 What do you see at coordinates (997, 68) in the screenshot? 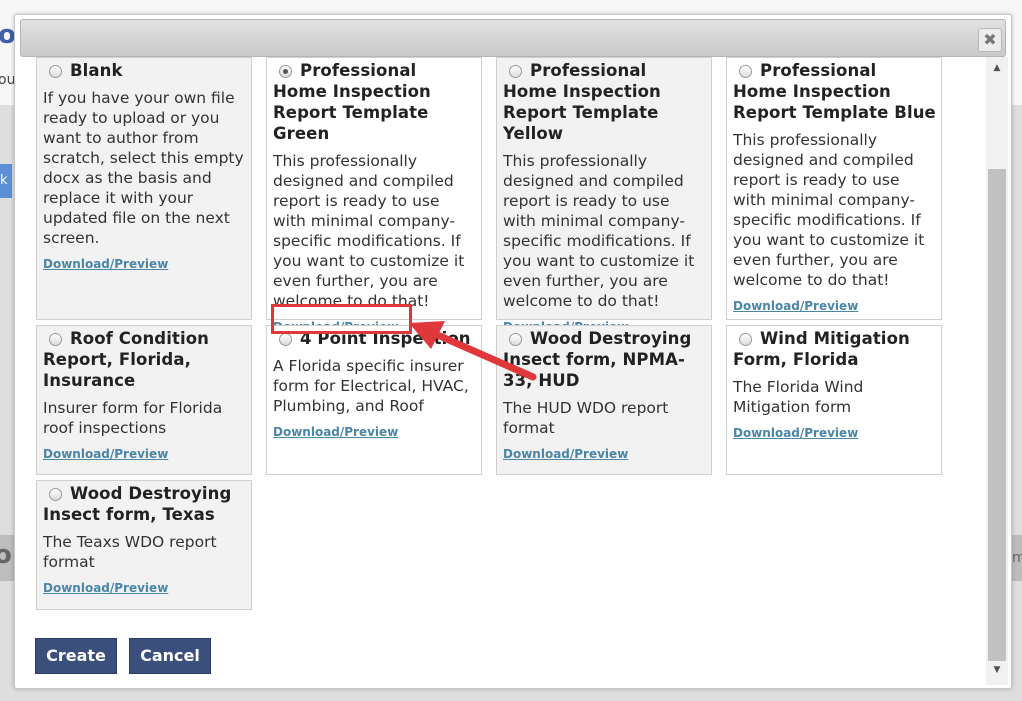
I see `scroll-up-icon: ▲` at bounding box center [997, 68].